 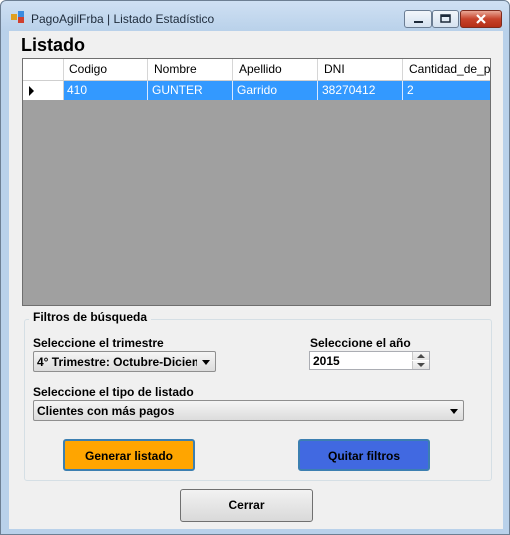 What do you see at coordinates (43, 90) in the screenshot?
I see `row-header` at bounding box center [43, 90].